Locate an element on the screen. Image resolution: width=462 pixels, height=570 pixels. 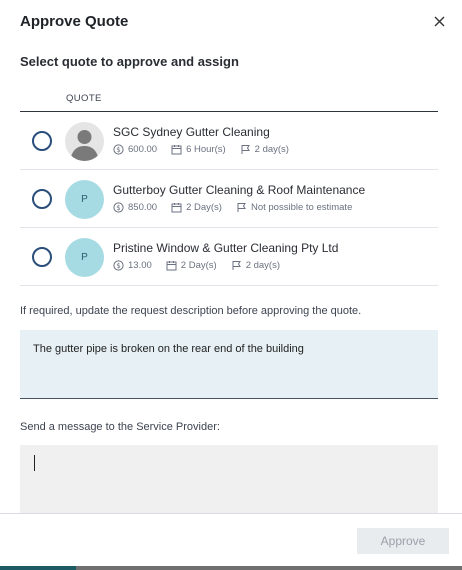
quote-availability: Not possible to estimate is located at coordinates (301, 207).